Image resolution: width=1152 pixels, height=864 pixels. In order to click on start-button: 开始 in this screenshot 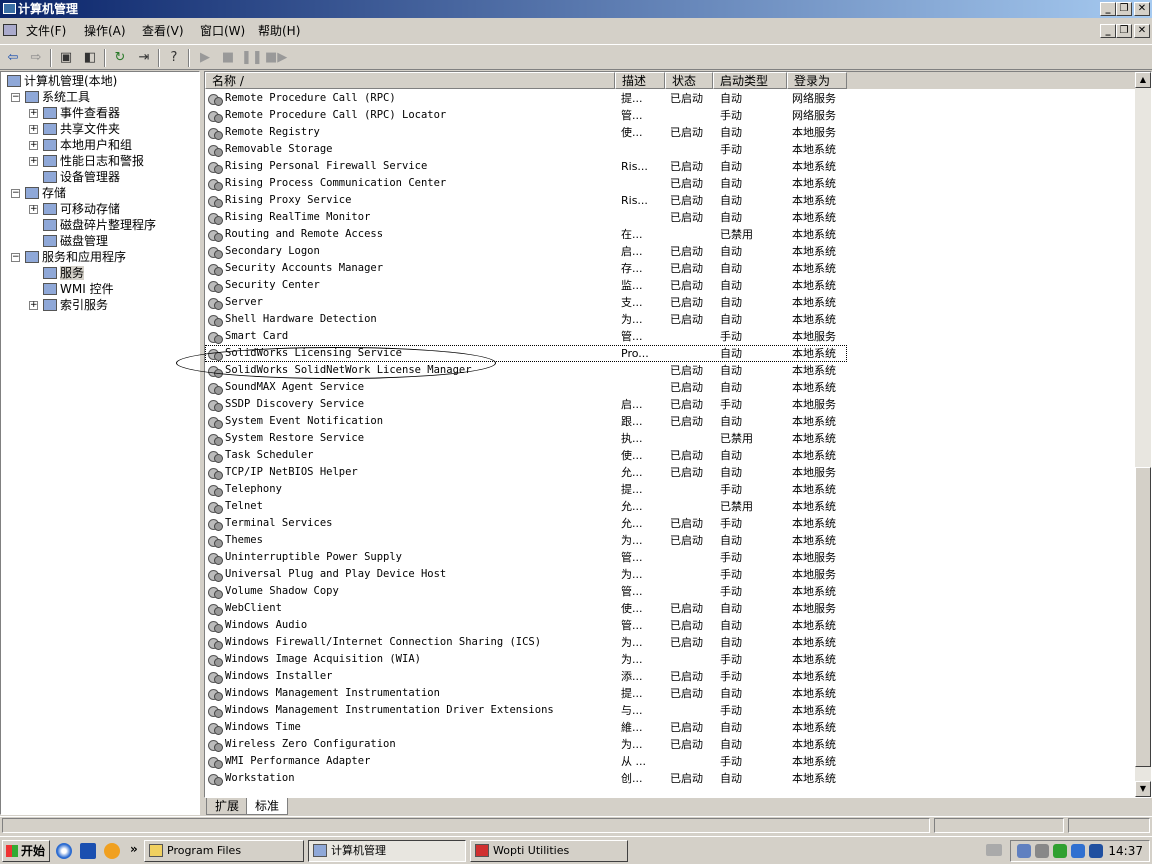, I will do `click(26, 851)`.